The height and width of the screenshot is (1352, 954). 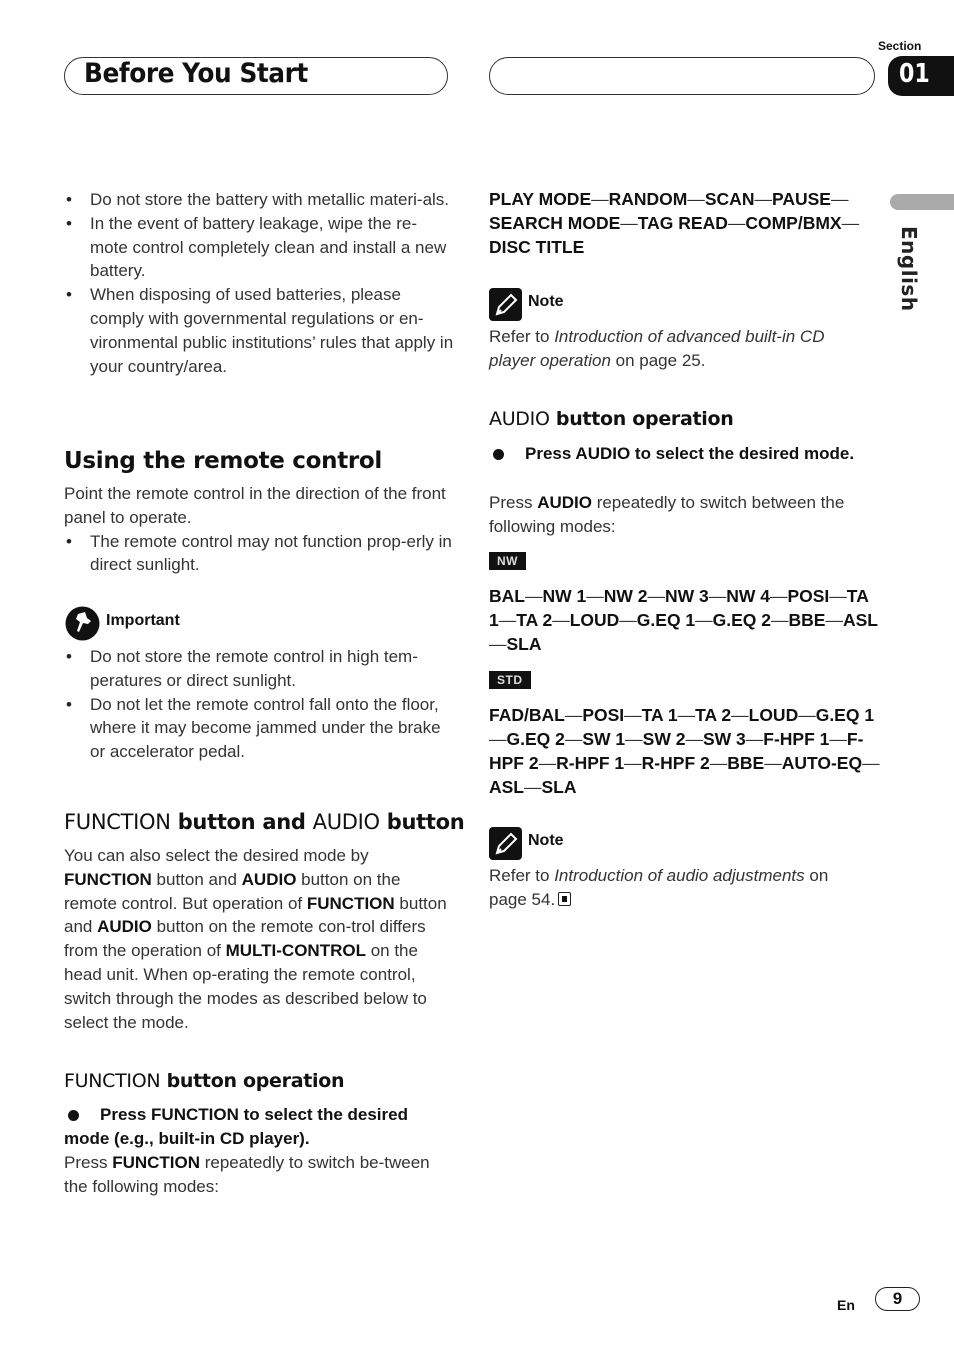 What do you see at coordinates (594, 620) in the screenshot?
I see `mode-item: LOUD` at bounding box center [594, 620].